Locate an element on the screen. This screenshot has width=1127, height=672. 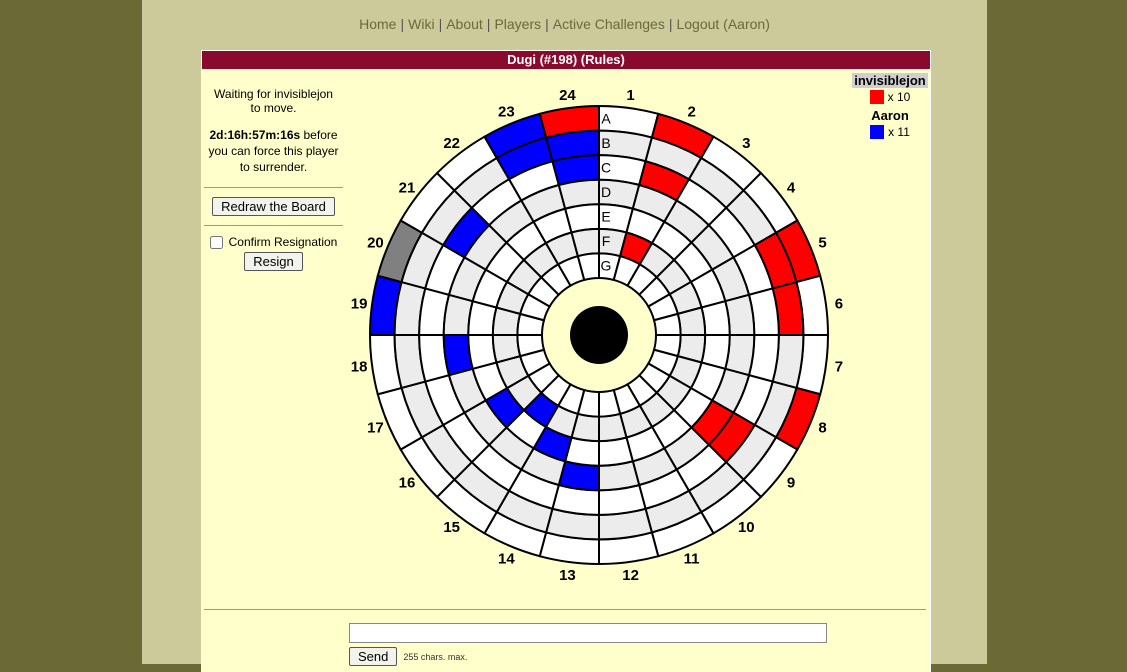
timer-value: 2d:16h:57m:16s is located at coordinates (255, 135).